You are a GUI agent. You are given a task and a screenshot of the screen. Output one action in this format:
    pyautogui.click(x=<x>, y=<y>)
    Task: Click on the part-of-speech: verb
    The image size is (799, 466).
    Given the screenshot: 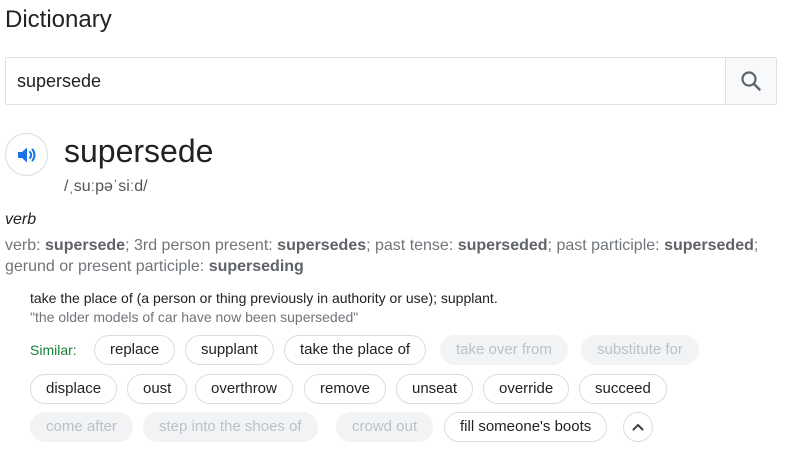 What is the action you would take?
    pyautogui.click(x=21, y=219)
    